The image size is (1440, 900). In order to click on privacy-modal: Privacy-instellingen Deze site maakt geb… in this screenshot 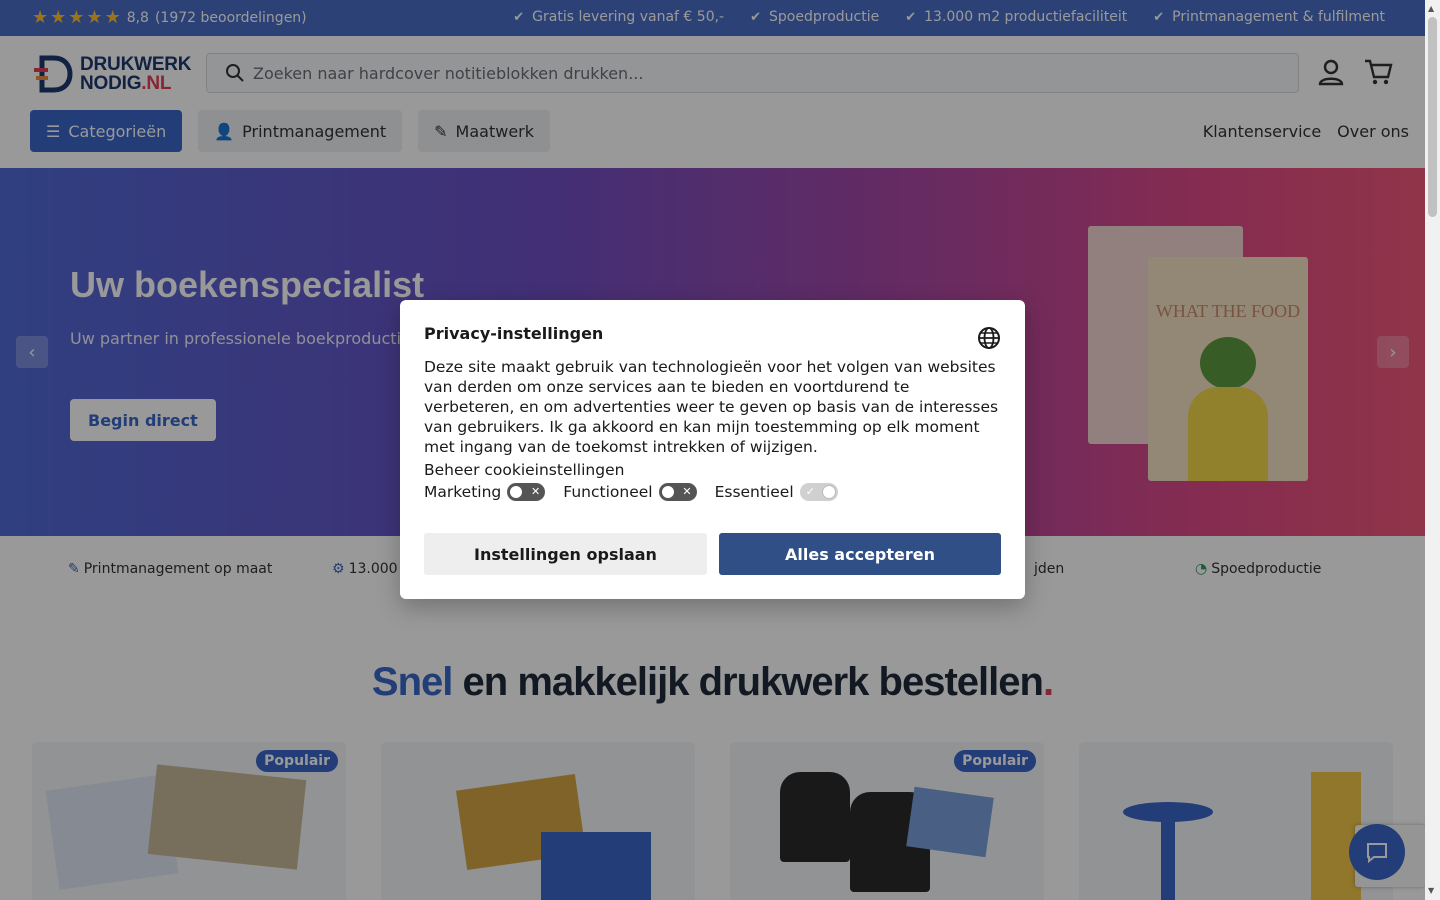, I will do `click(712, 449)`.